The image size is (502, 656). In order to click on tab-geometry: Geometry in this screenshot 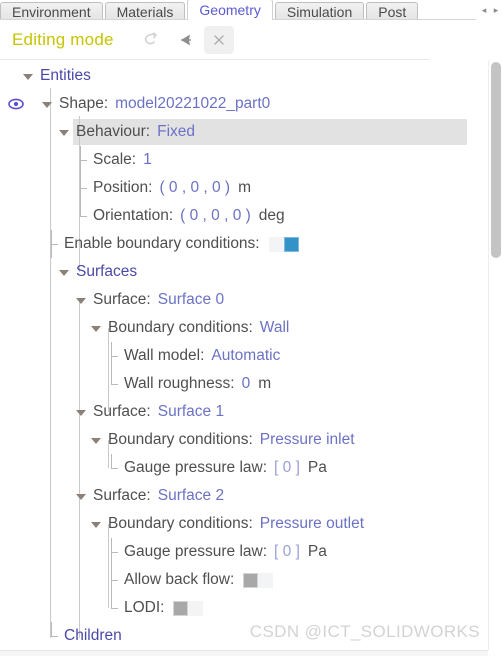, I will do `click(230, 10)`.